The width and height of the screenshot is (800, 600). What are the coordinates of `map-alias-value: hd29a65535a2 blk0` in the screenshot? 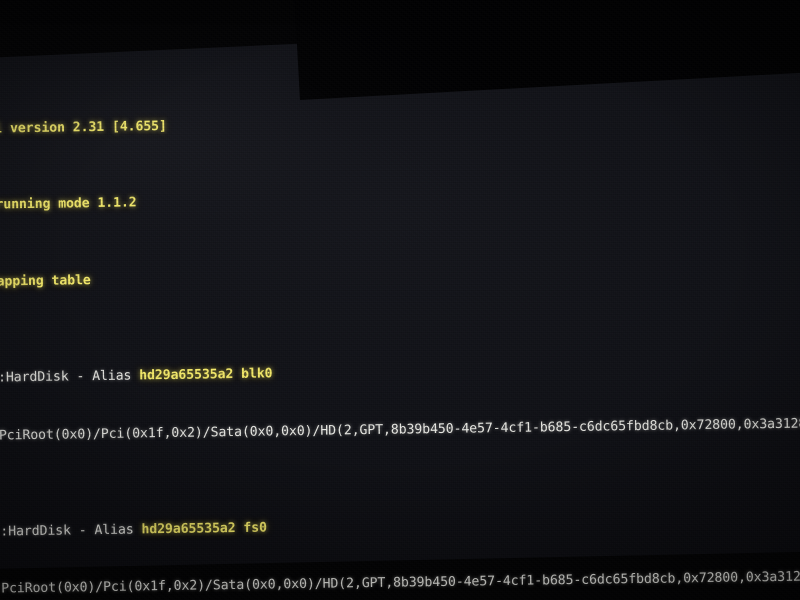 It's located at (206, 375).